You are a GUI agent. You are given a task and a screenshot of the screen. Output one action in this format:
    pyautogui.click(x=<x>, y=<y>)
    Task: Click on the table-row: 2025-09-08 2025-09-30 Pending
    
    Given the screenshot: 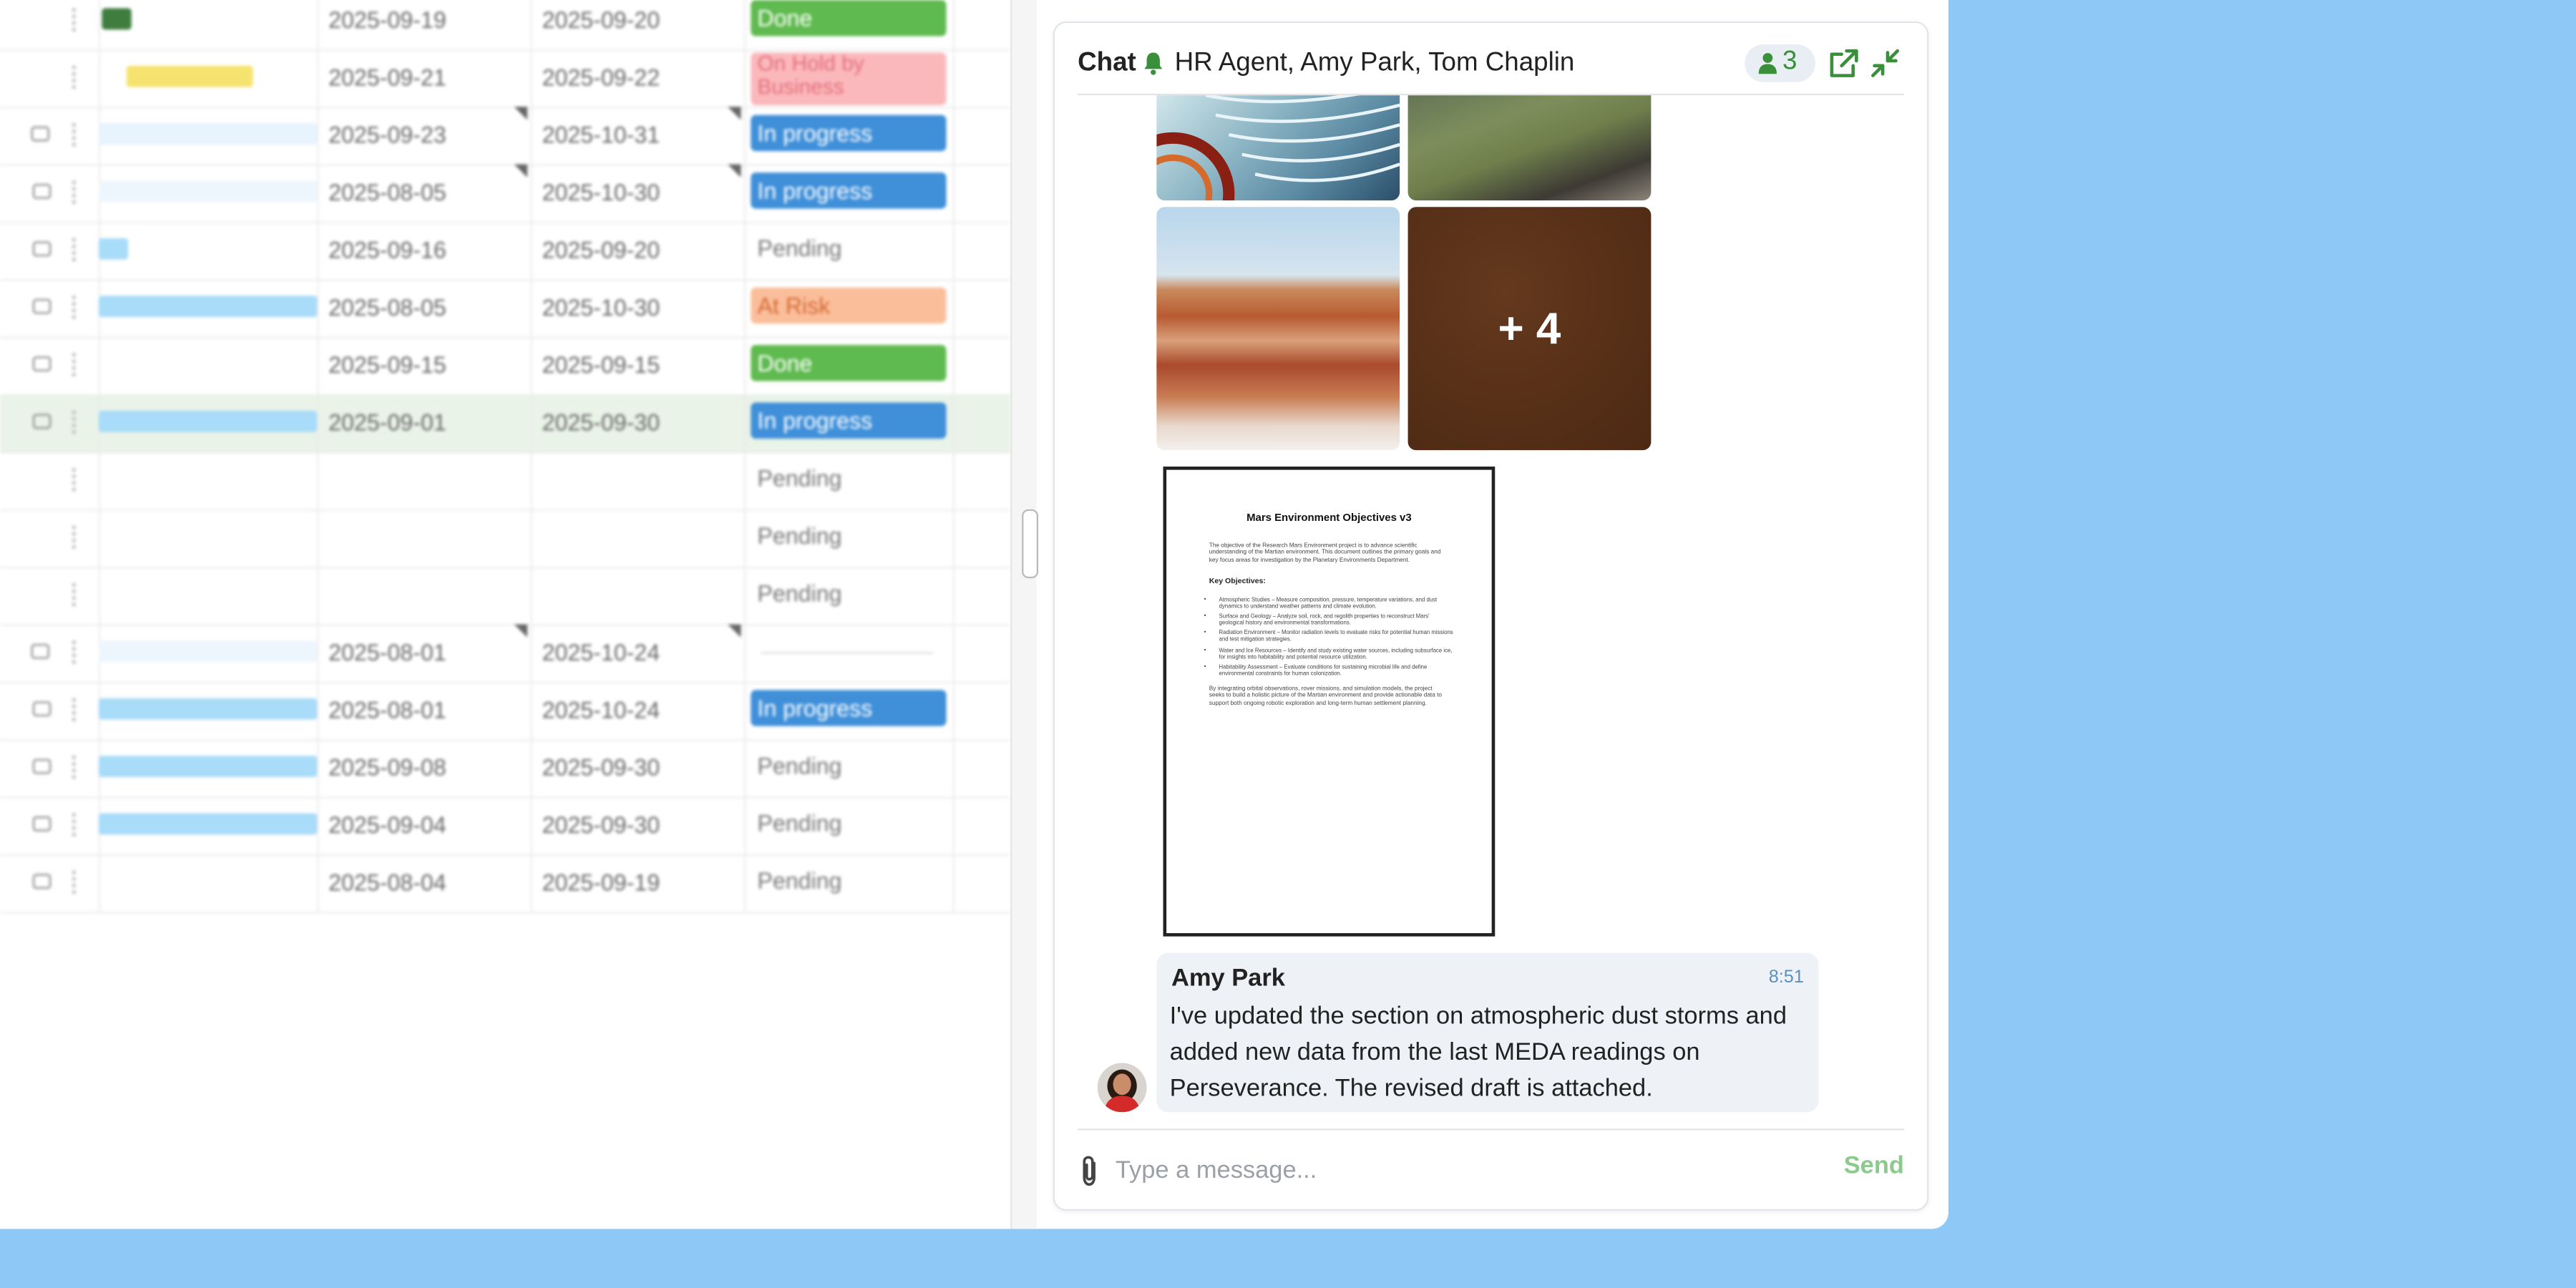 What is the action you would take?
    pyautogui.click(x=505, y=769)
    